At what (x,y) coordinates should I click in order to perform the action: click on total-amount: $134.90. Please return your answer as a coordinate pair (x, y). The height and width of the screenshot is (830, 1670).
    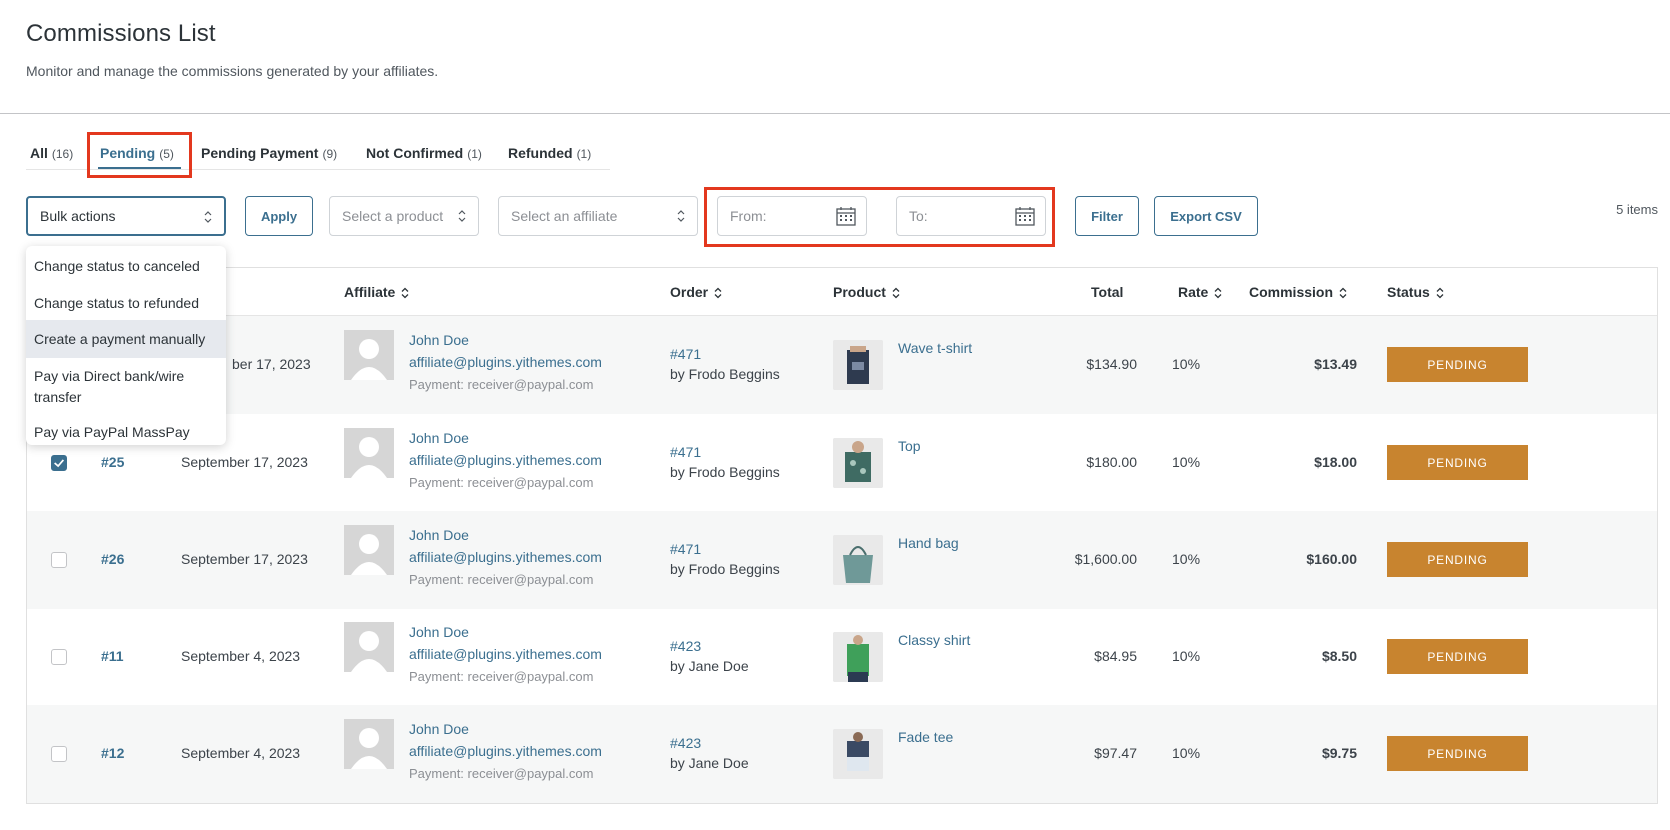
    Looking at the image, I should click on (1111, 364).